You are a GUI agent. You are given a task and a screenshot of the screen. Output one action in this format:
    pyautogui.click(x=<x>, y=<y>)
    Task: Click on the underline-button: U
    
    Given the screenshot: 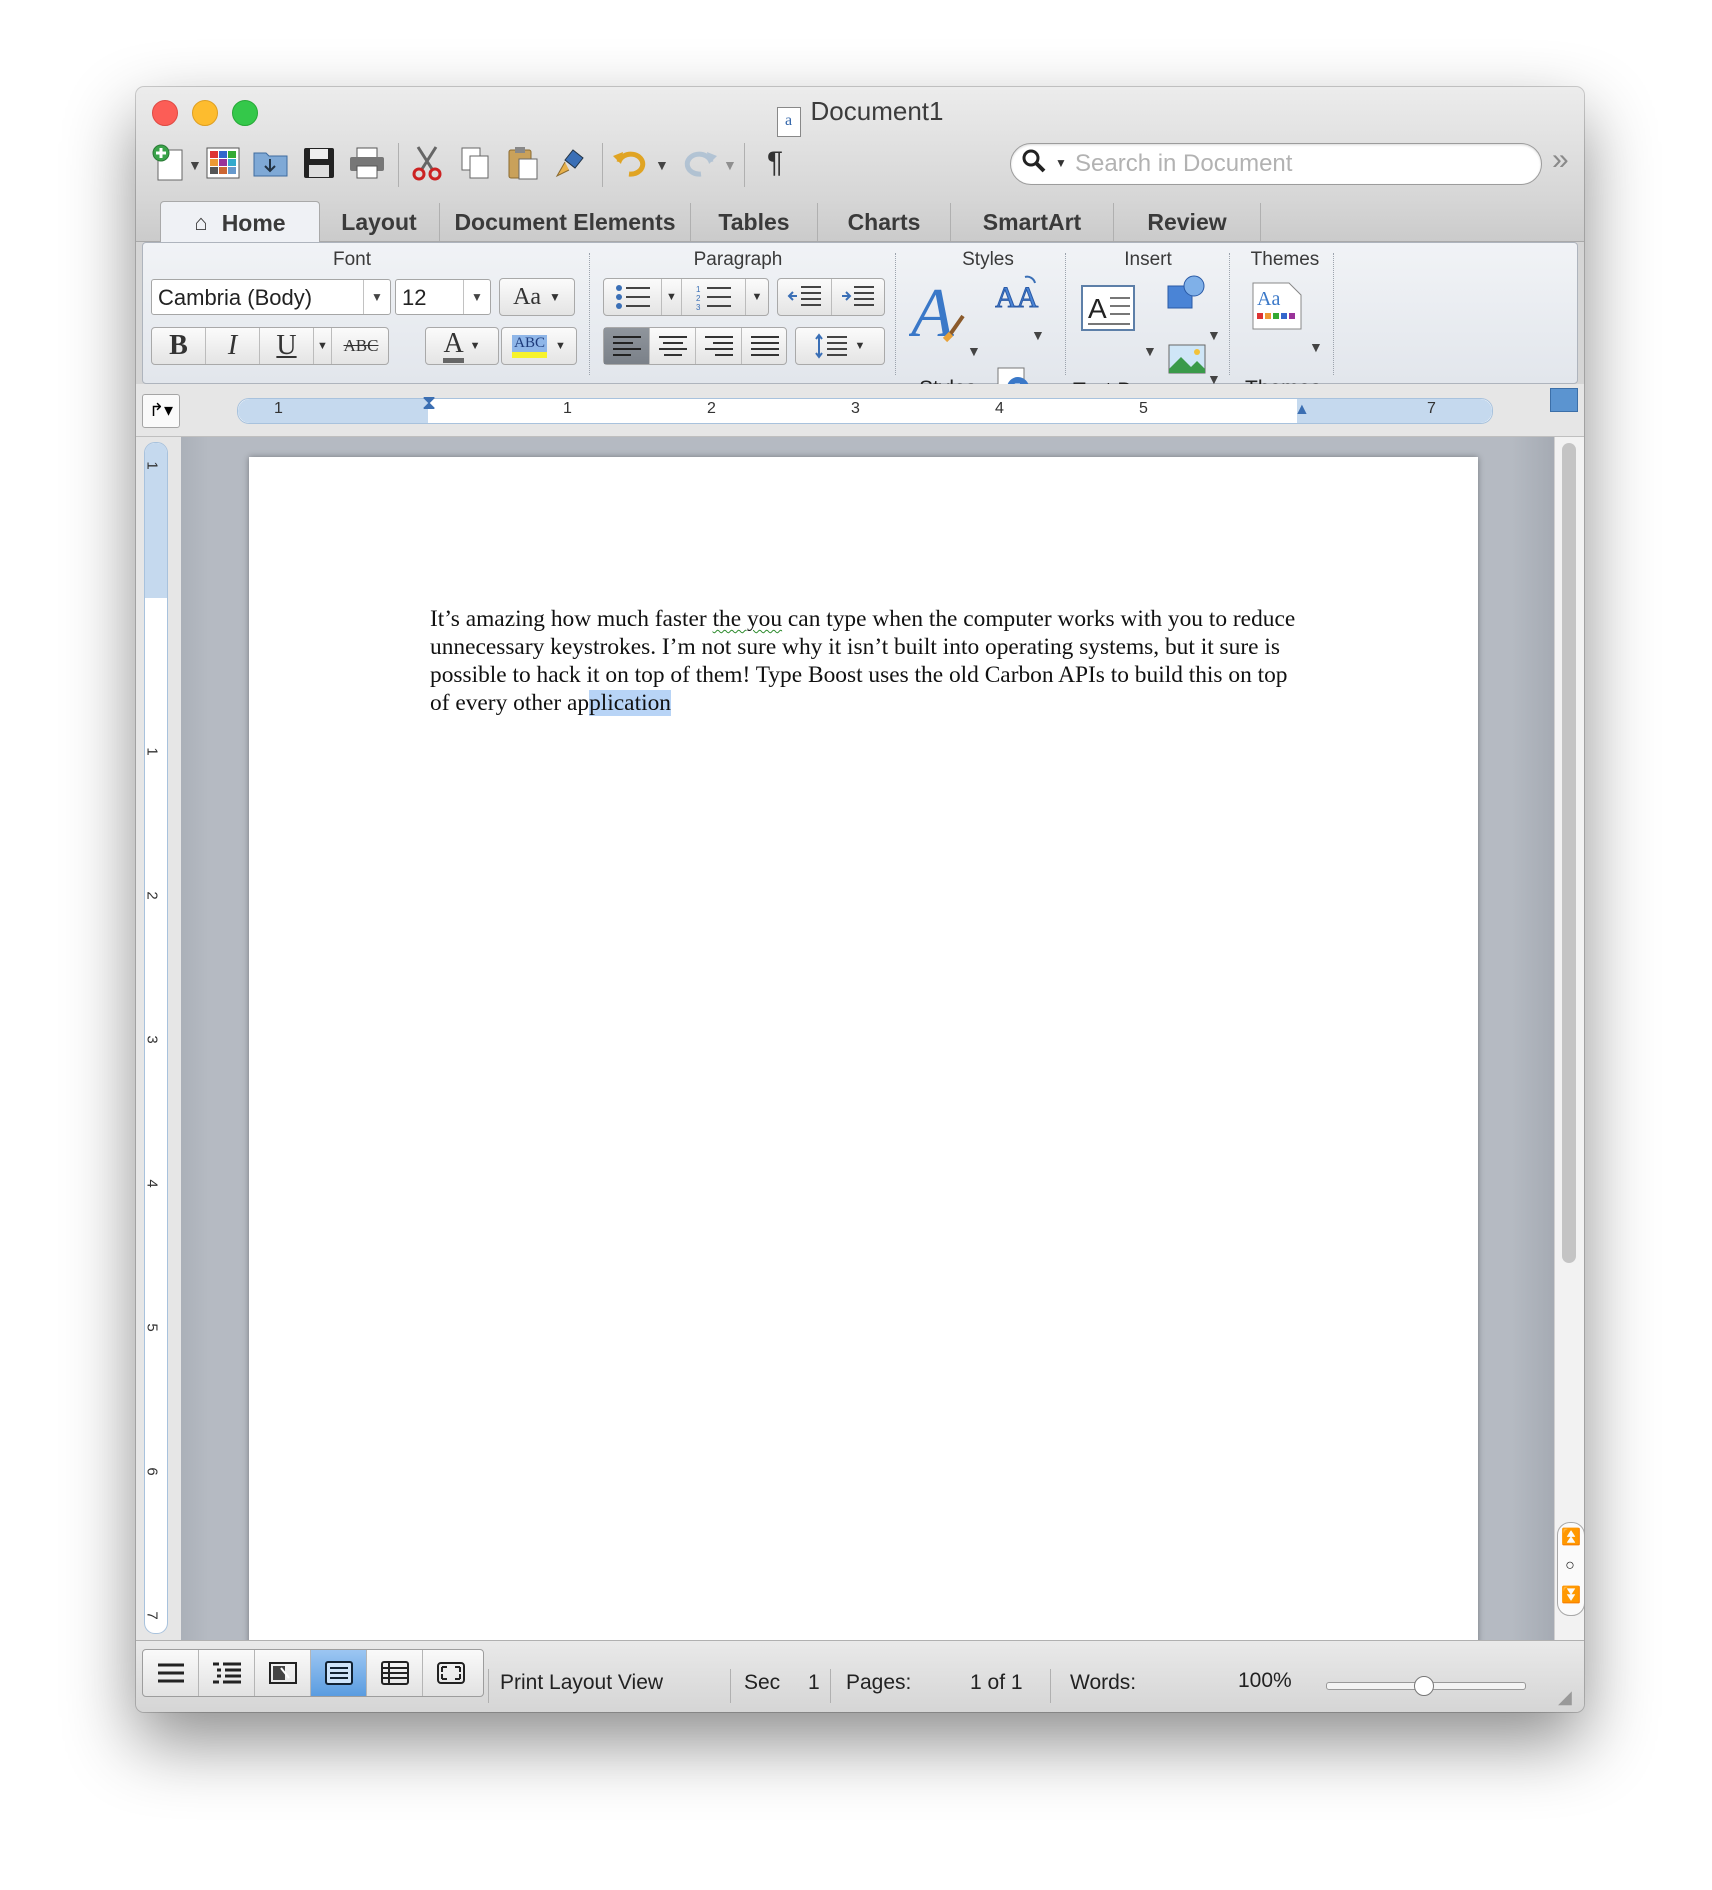 What is the action you would take?
    pyautogui.click(x=287, y=346)
    